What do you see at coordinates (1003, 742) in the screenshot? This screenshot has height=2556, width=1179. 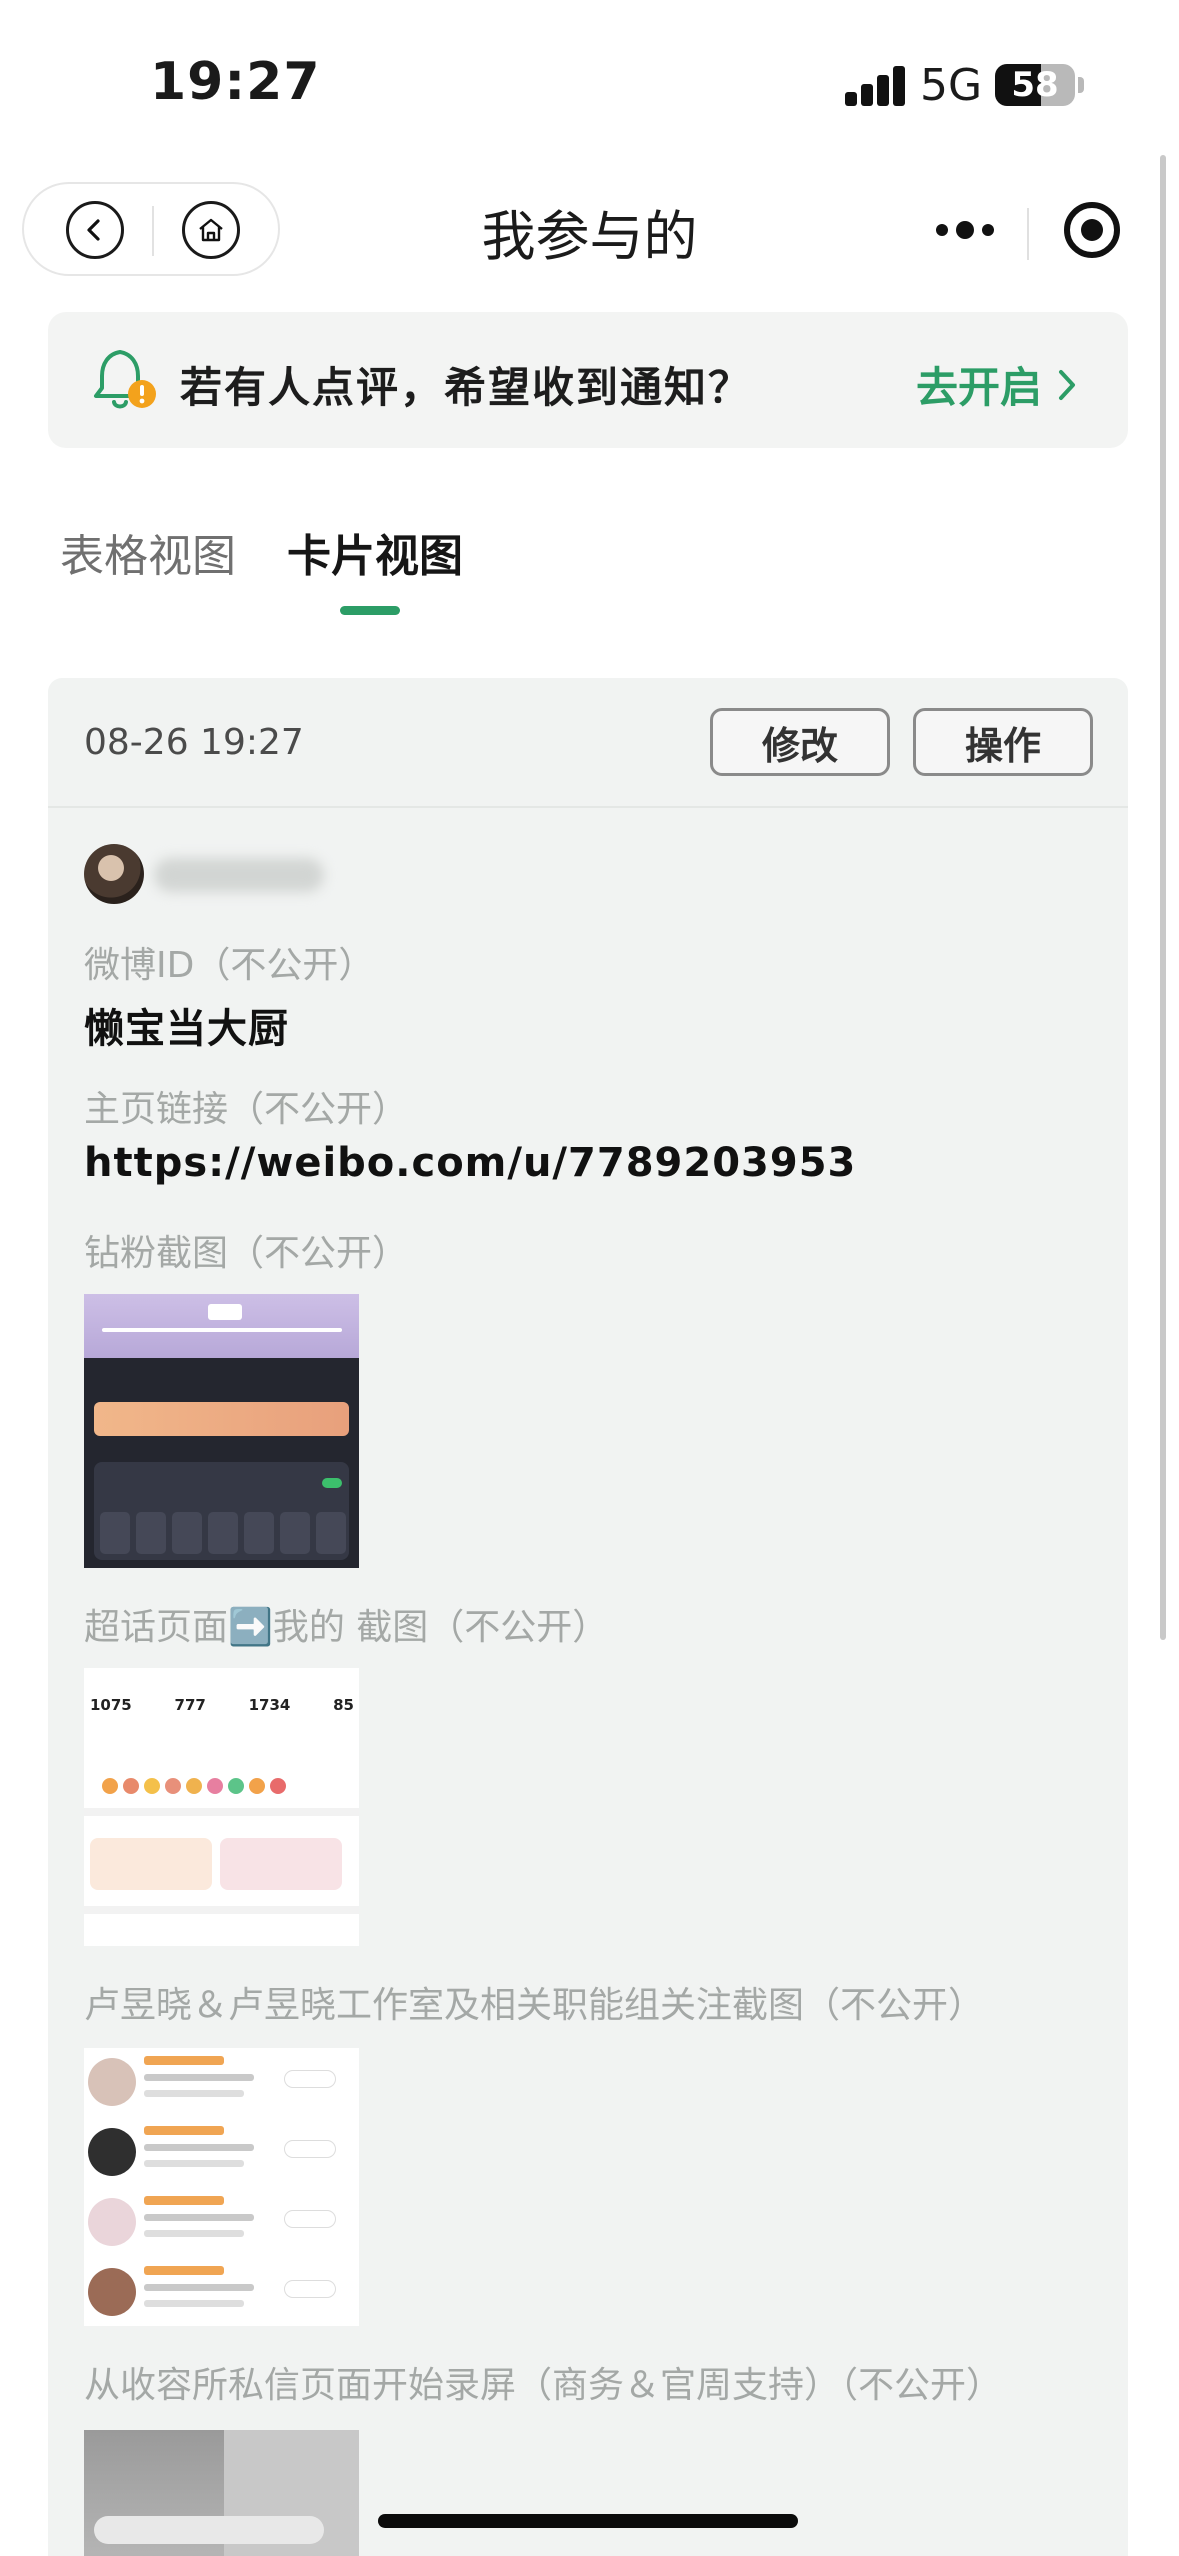 I see `operations-button: 操作` at bounding box center [1003, 742].